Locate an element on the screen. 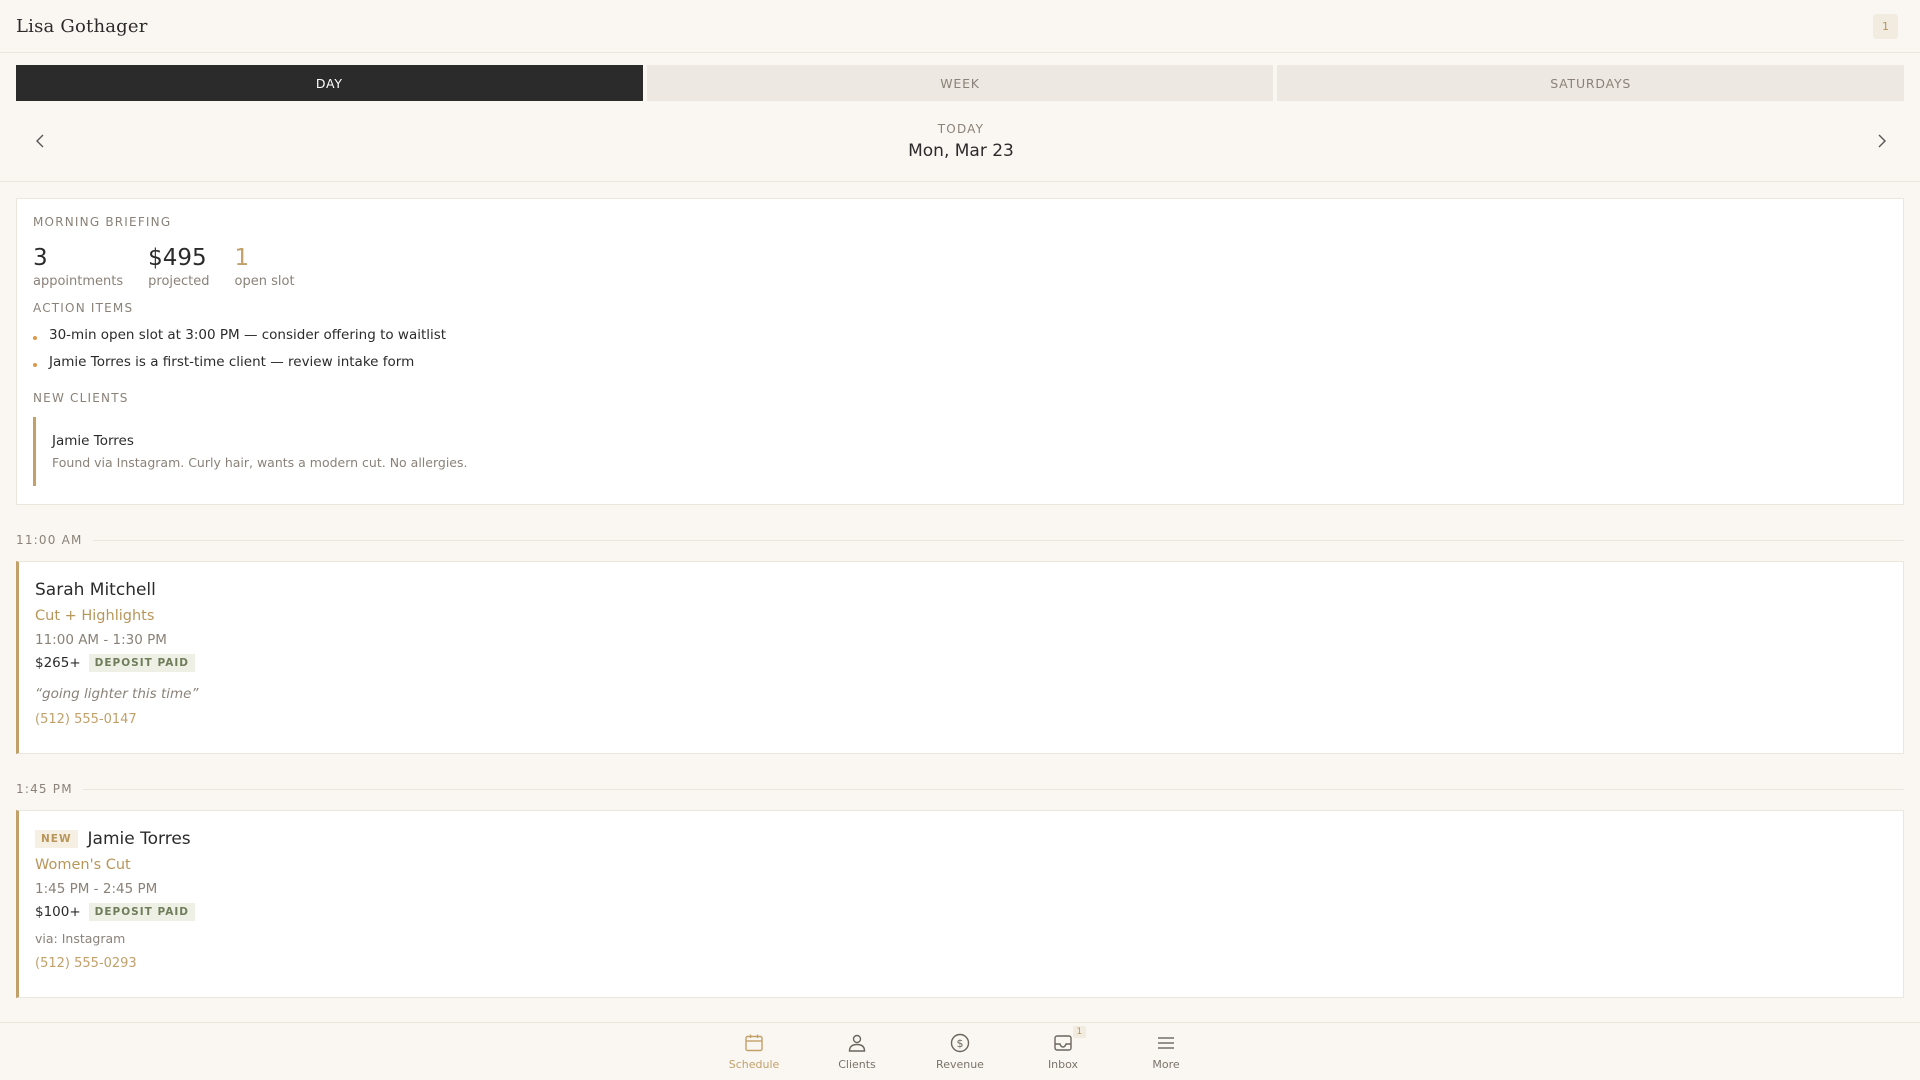 The height and width of the screenshot is (1080, 1920). chevron-right-icon is located at coordinates (1882, 141).